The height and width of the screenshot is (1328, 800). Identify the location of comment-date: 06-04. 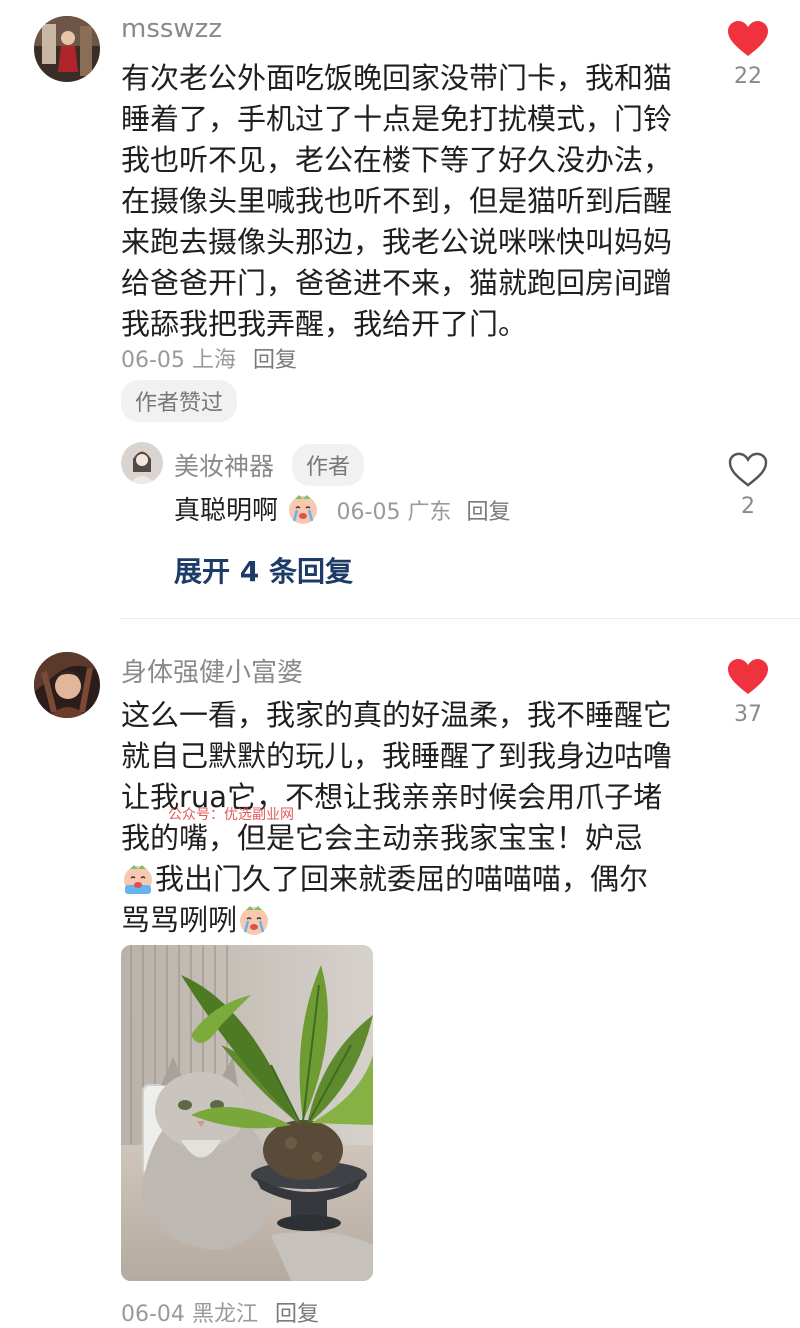
(153, 1314).